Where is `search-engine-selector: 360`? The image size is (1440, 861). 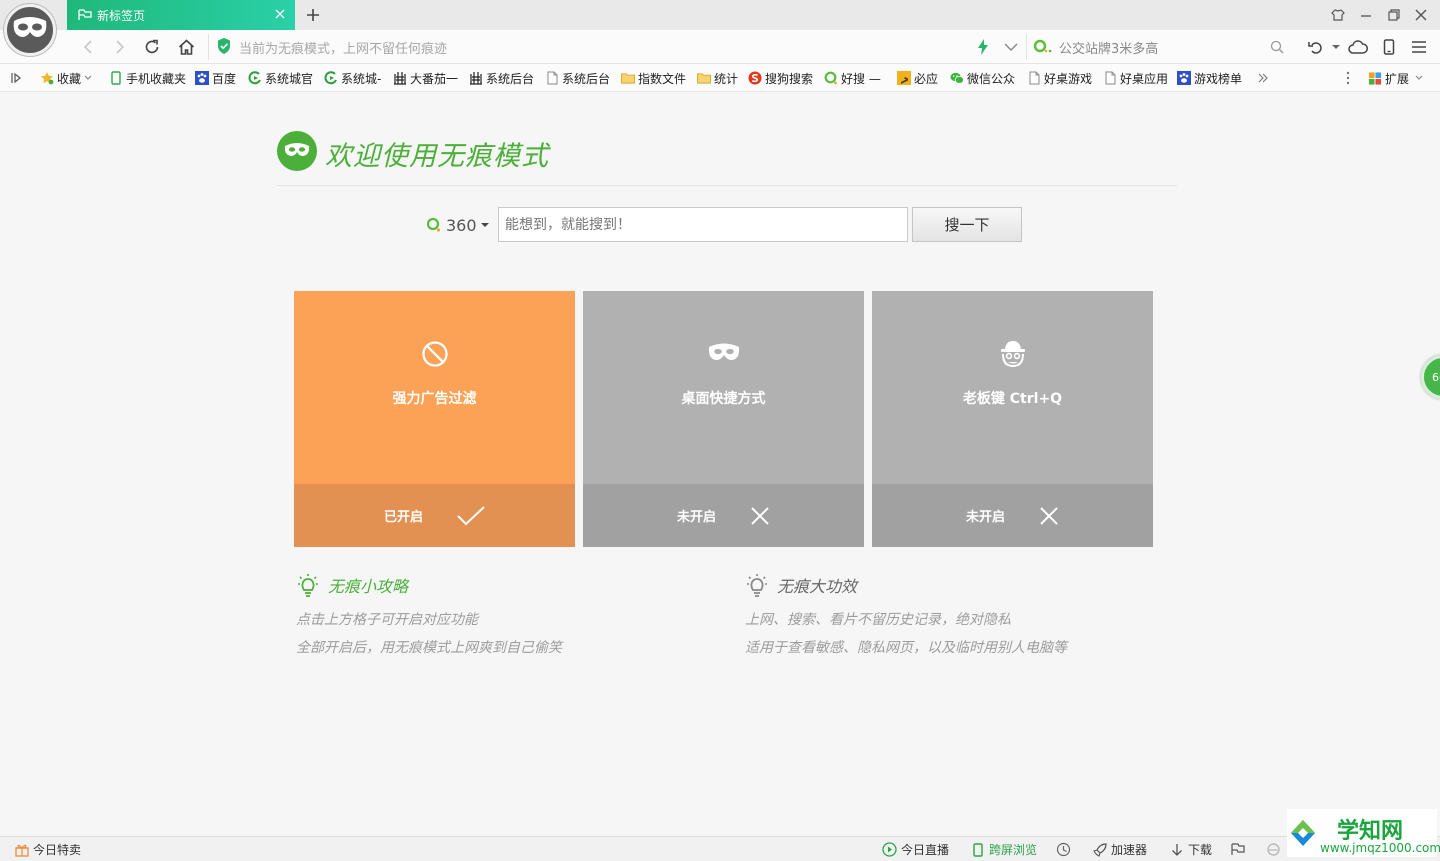
search-engine-selector: 360 is located at coordinates (457, 225).